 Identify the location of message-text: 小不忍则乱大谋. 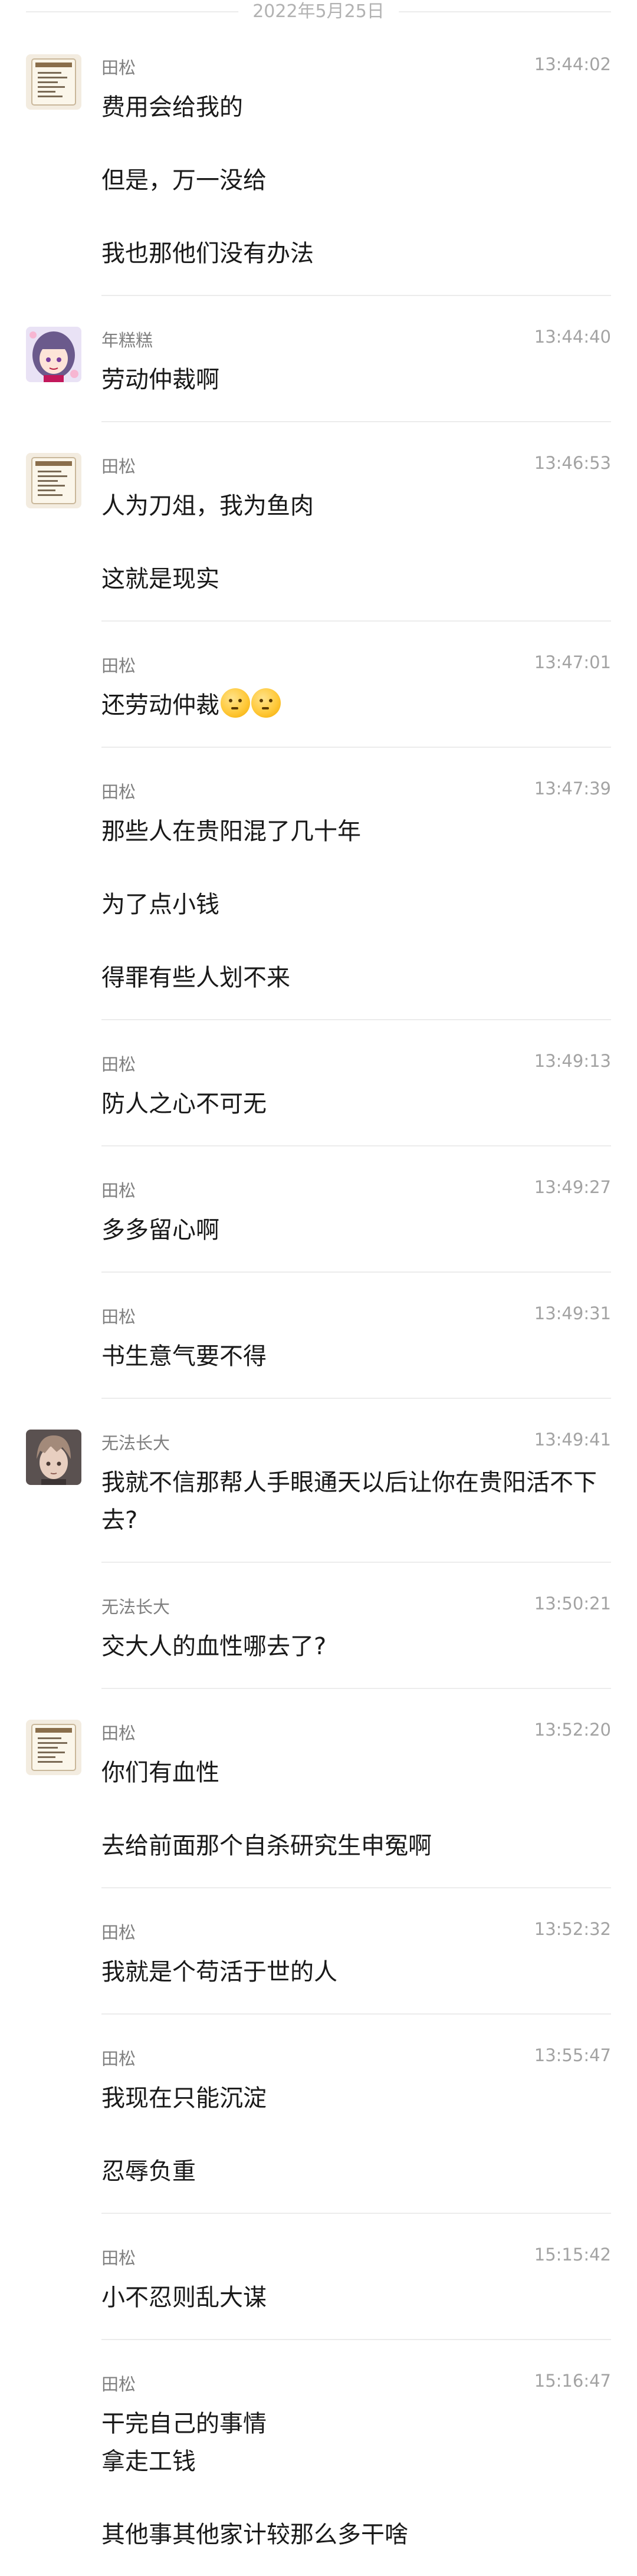
(184, 2297).